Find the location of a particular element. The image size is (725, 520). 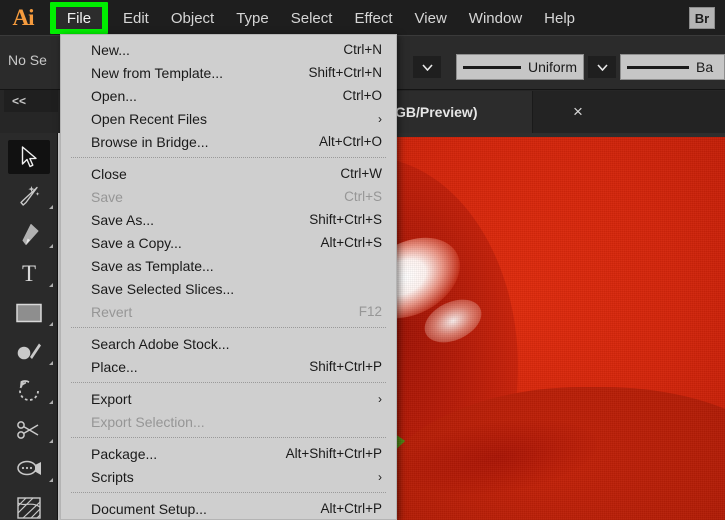

file-menu-item: Open Recent Files › is located at coordinates (228, 118).